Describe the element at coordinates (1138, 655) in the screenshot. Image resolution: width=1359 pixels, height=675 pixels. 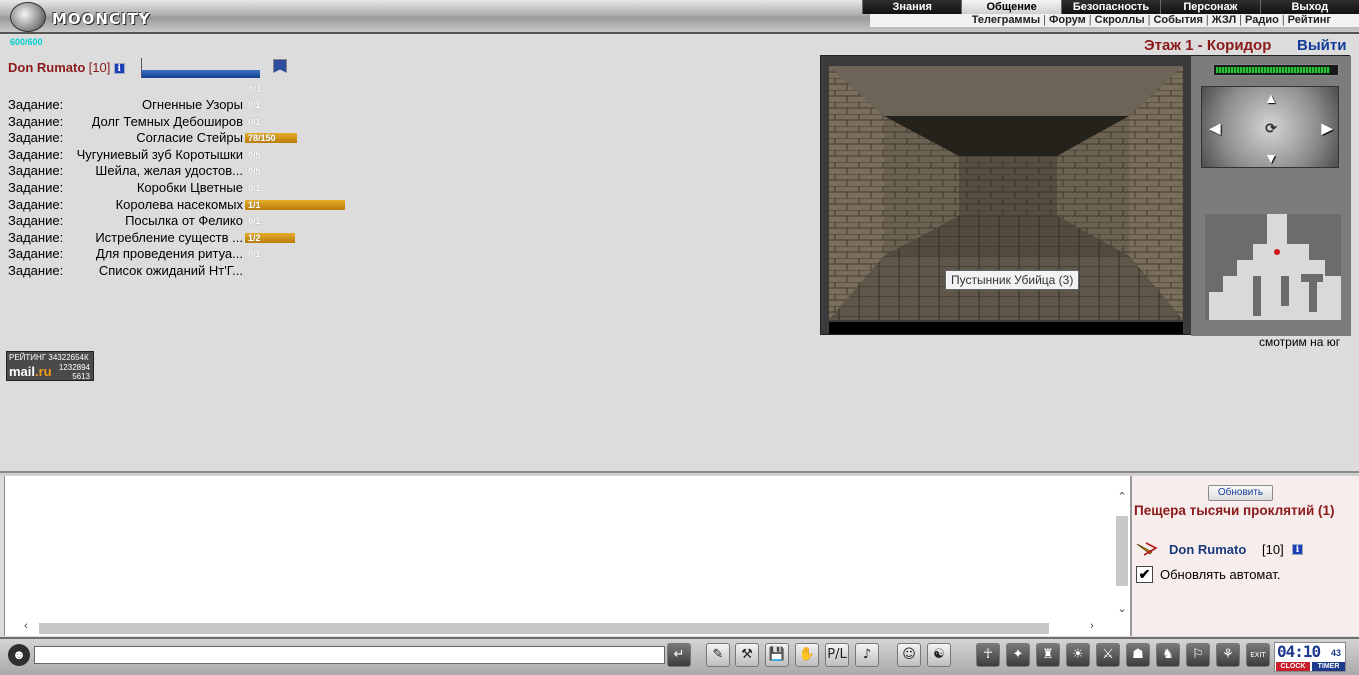
I see `house-icon: ☗` at that location.